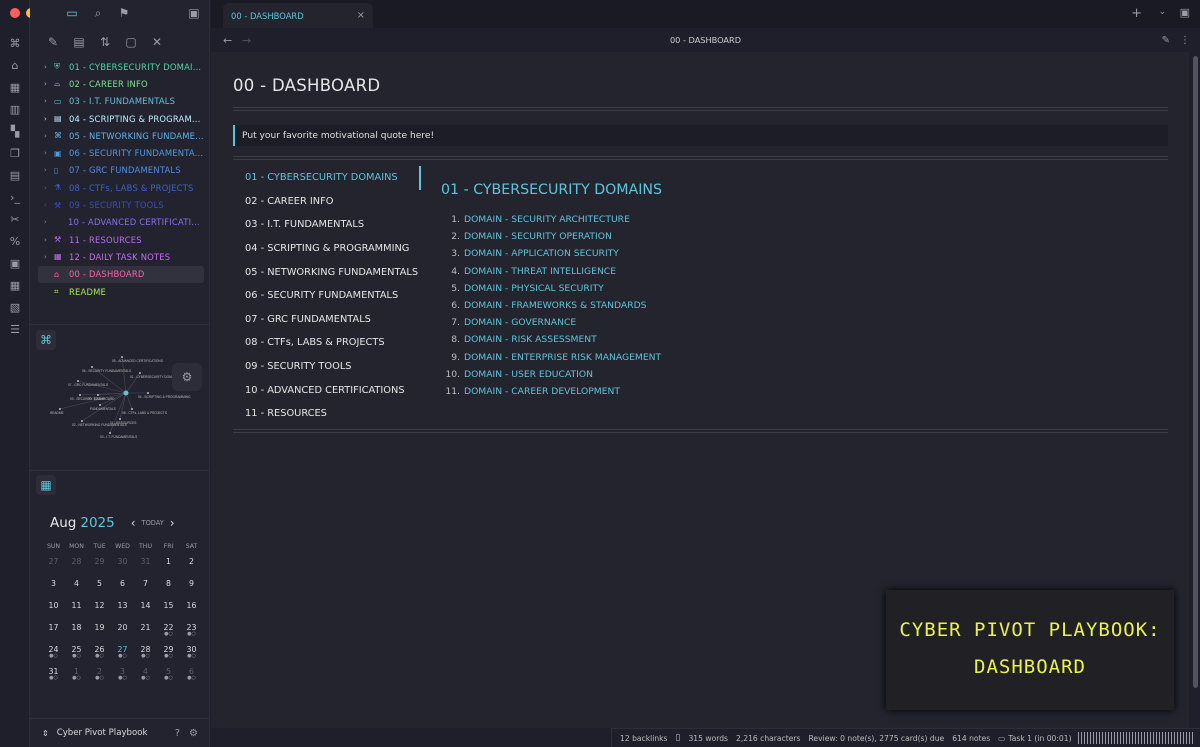 The image size is (1200, 747). I want to click on tree-item: › ▦ 12 - DAILY TASK NOTES, so click(121, 256).